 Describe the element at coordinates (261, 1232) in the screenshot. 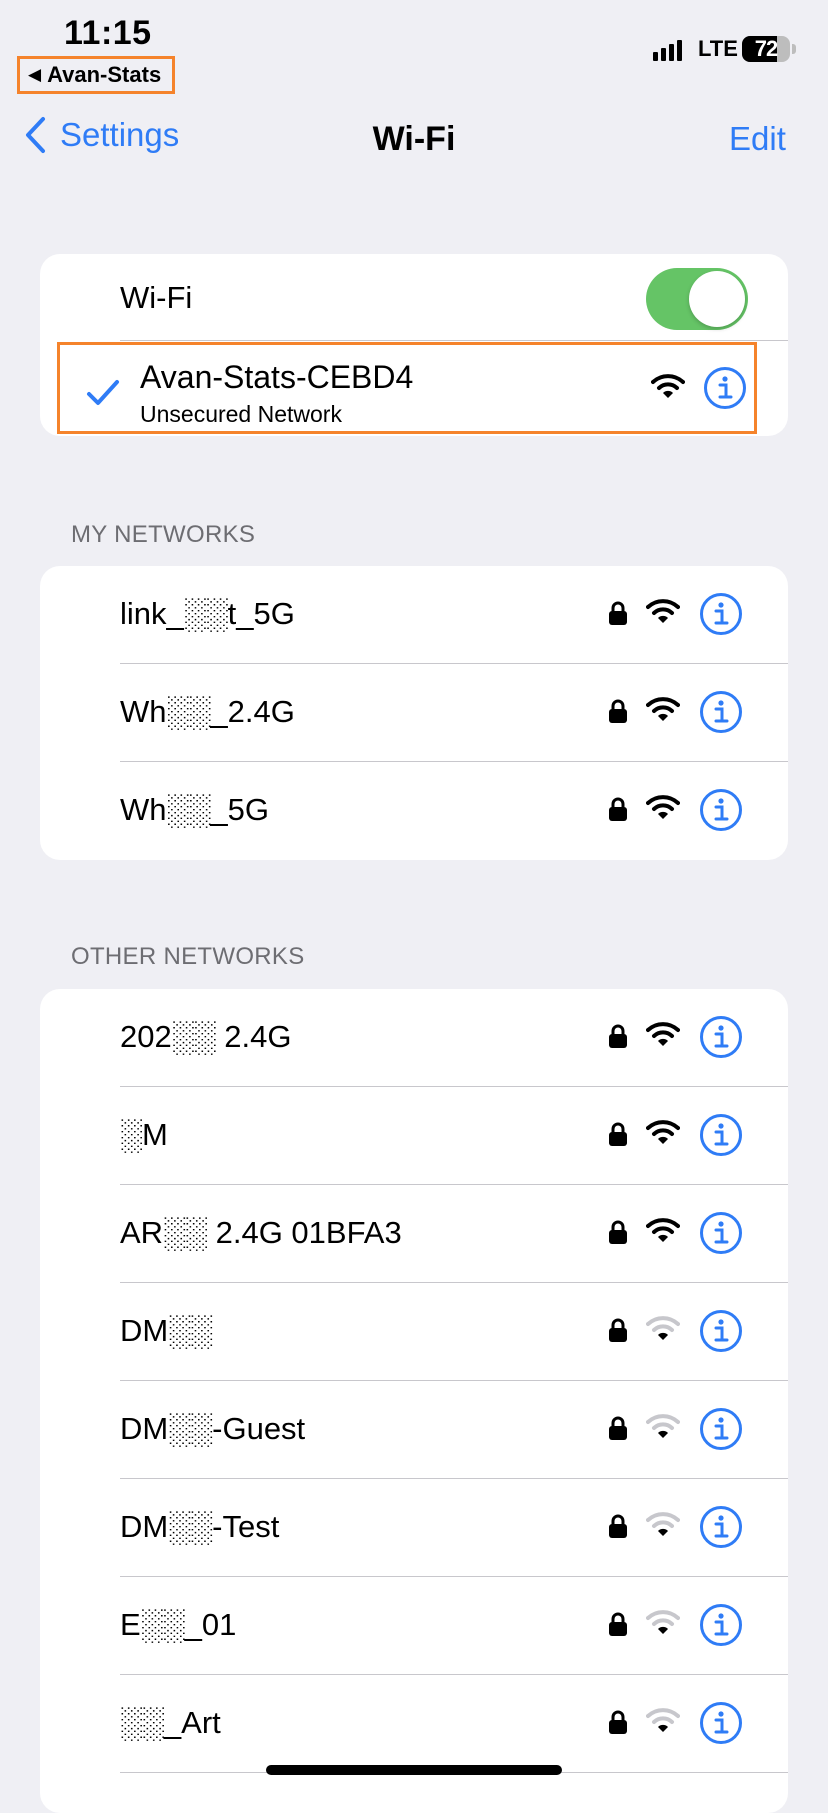

I see `network-name: AR░░ 2.4G 01BFA3` at that location.